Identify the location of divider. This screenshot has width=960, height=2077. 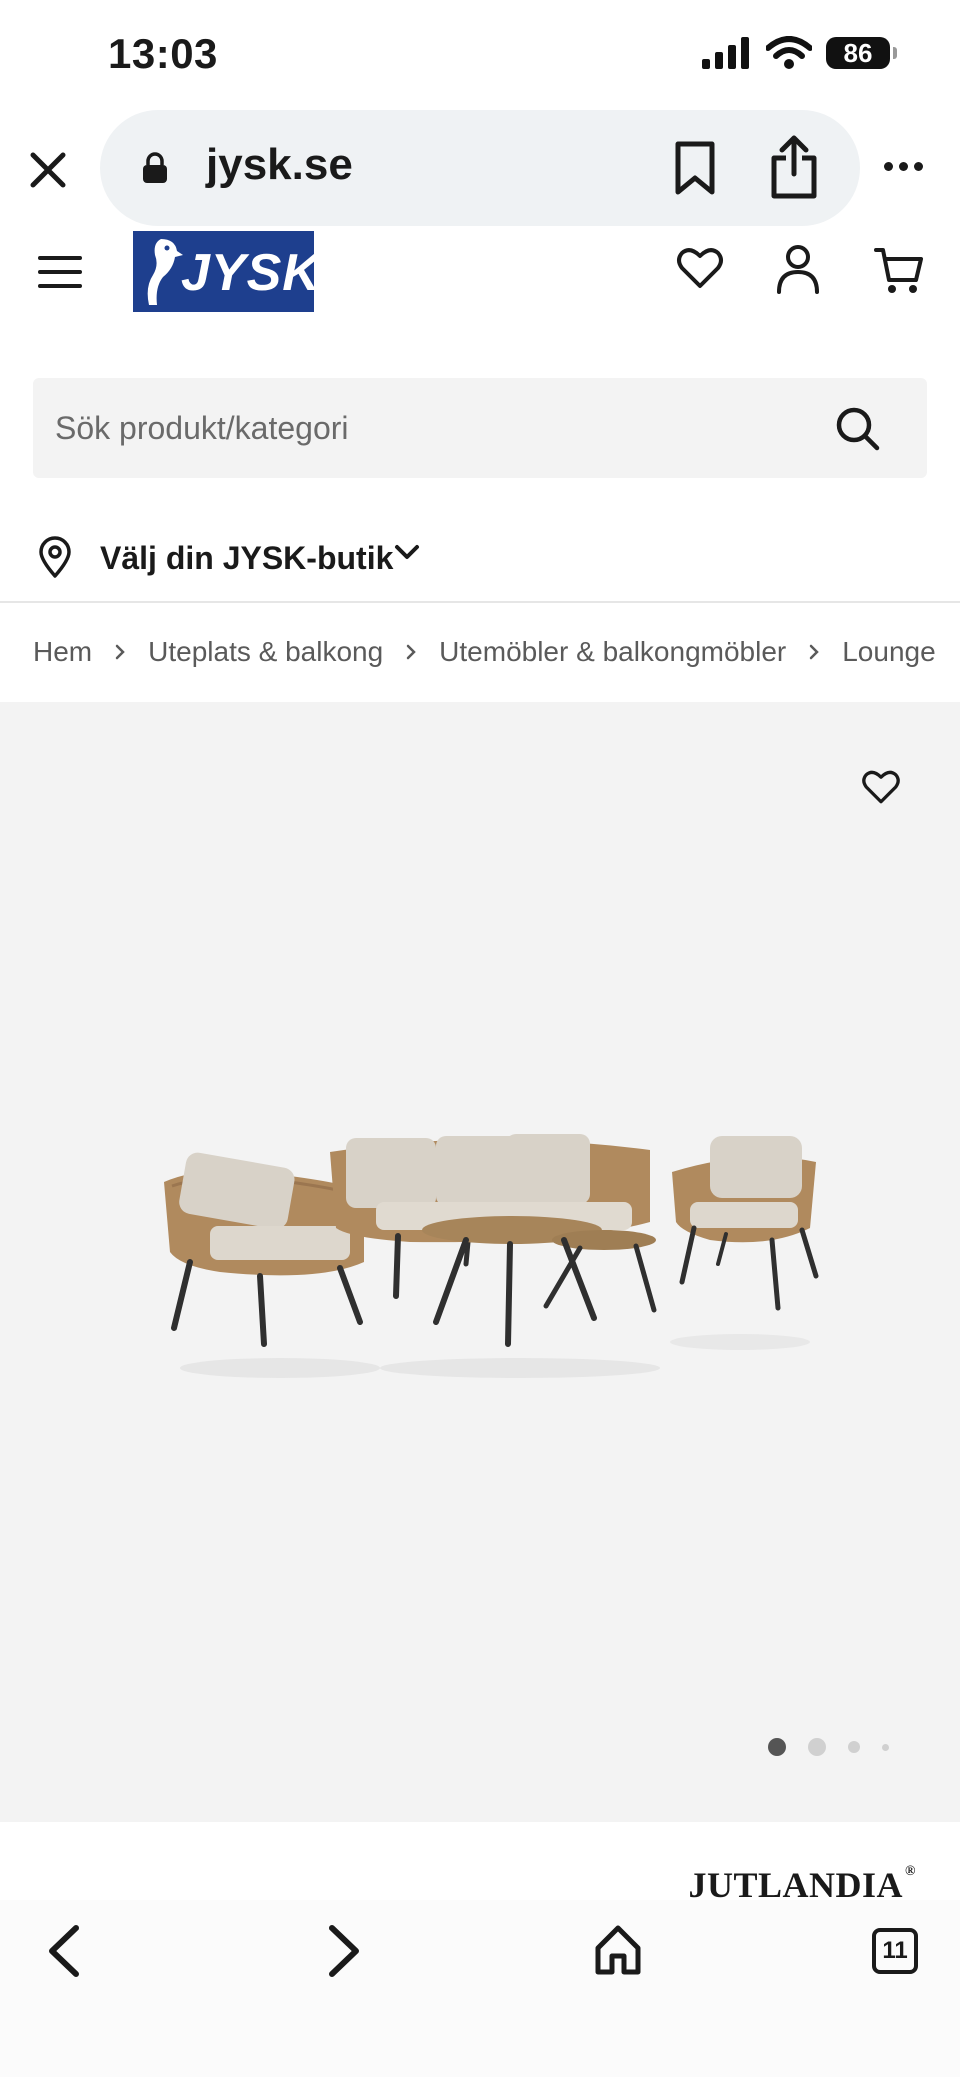
(480, 602).